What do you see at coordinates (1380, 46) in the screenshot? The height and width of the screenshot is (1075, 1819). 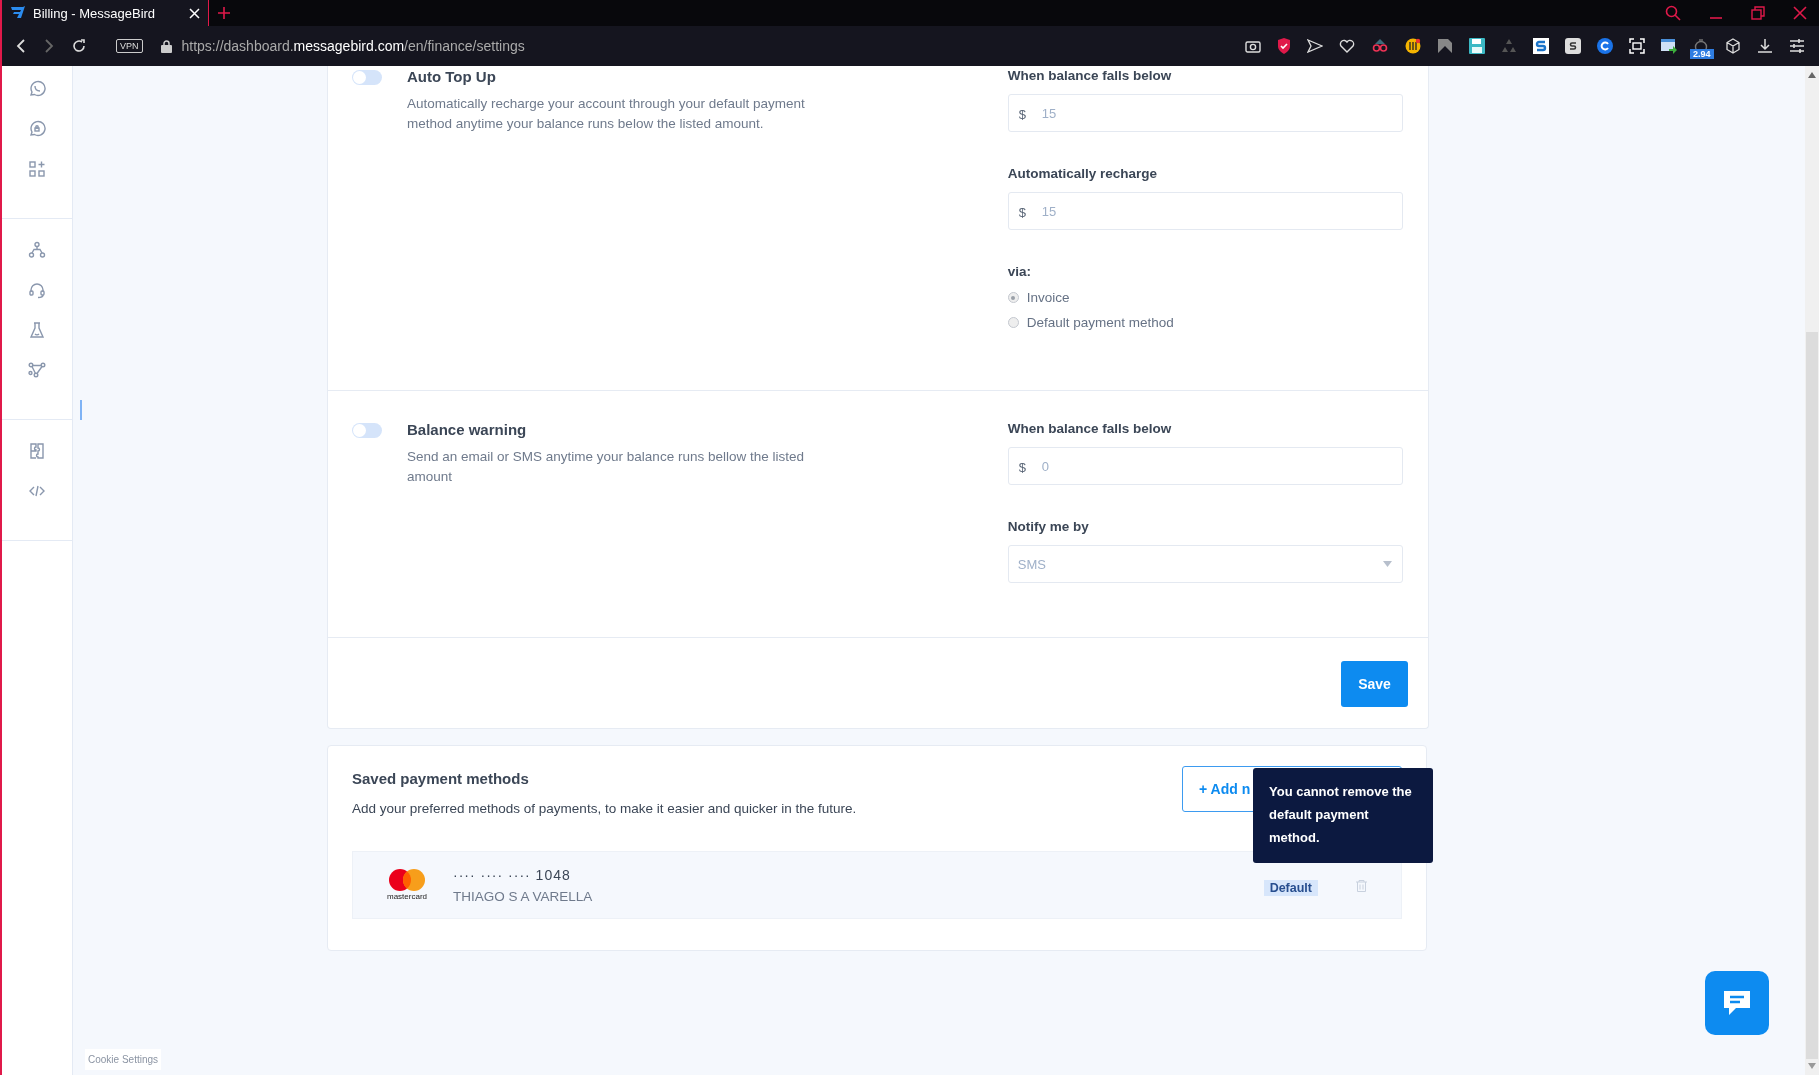 I see `spy-glasses-icon` at bounding box center [1380, 46].